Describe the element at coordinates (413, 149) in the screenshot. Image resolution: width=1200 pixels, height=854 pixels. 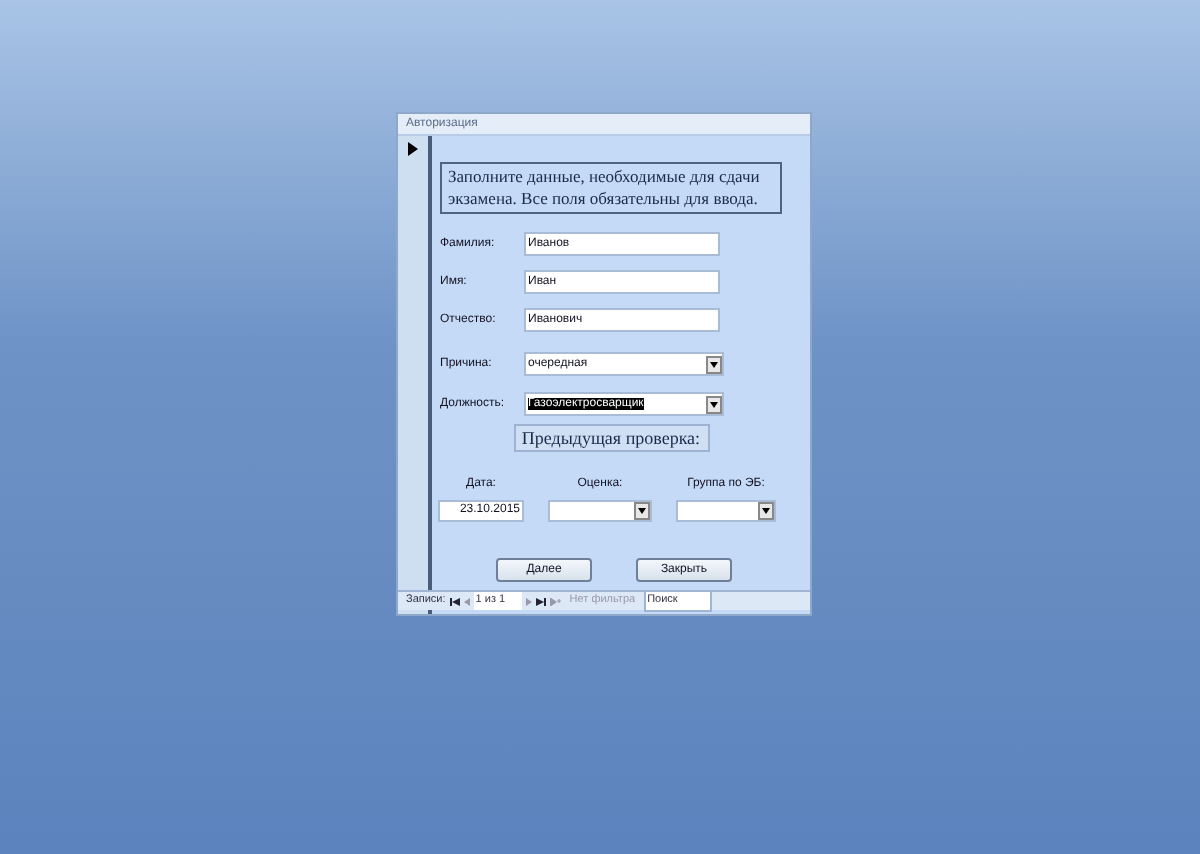
I see `record-selector-icon` at that location.